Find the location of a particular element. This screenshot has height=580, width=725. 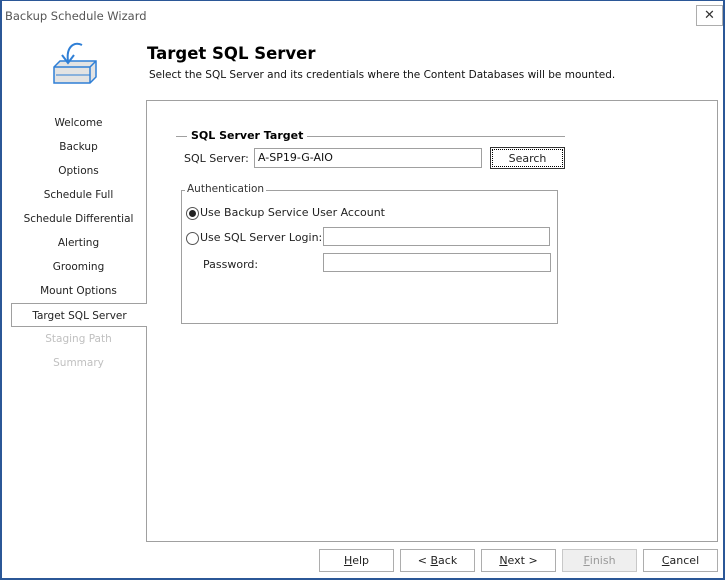

back-button-accesskey: B is located at coordinates (434, 560).